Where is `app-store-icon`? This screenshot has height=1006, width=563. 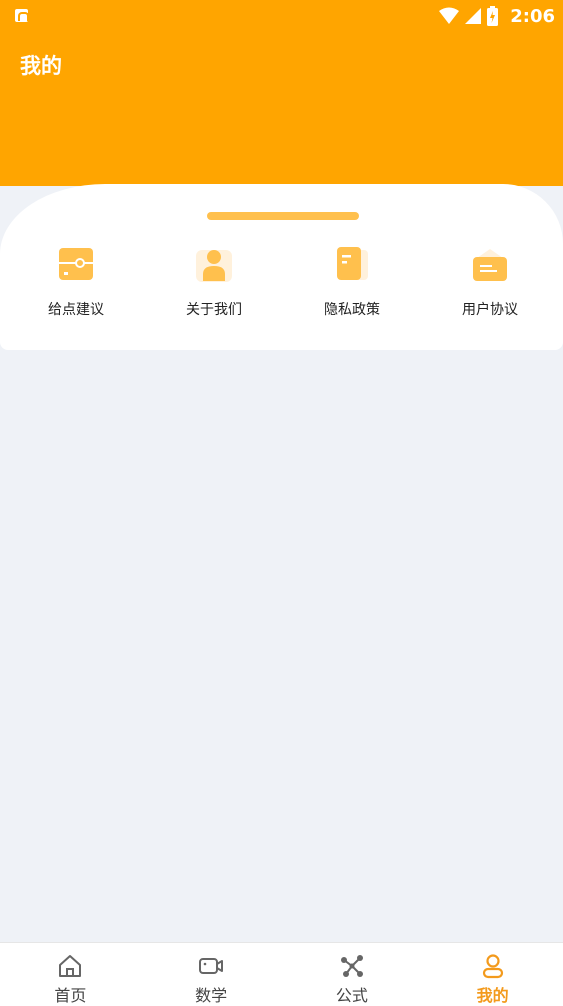 app-store-icon is located at coordinates (22, 15).